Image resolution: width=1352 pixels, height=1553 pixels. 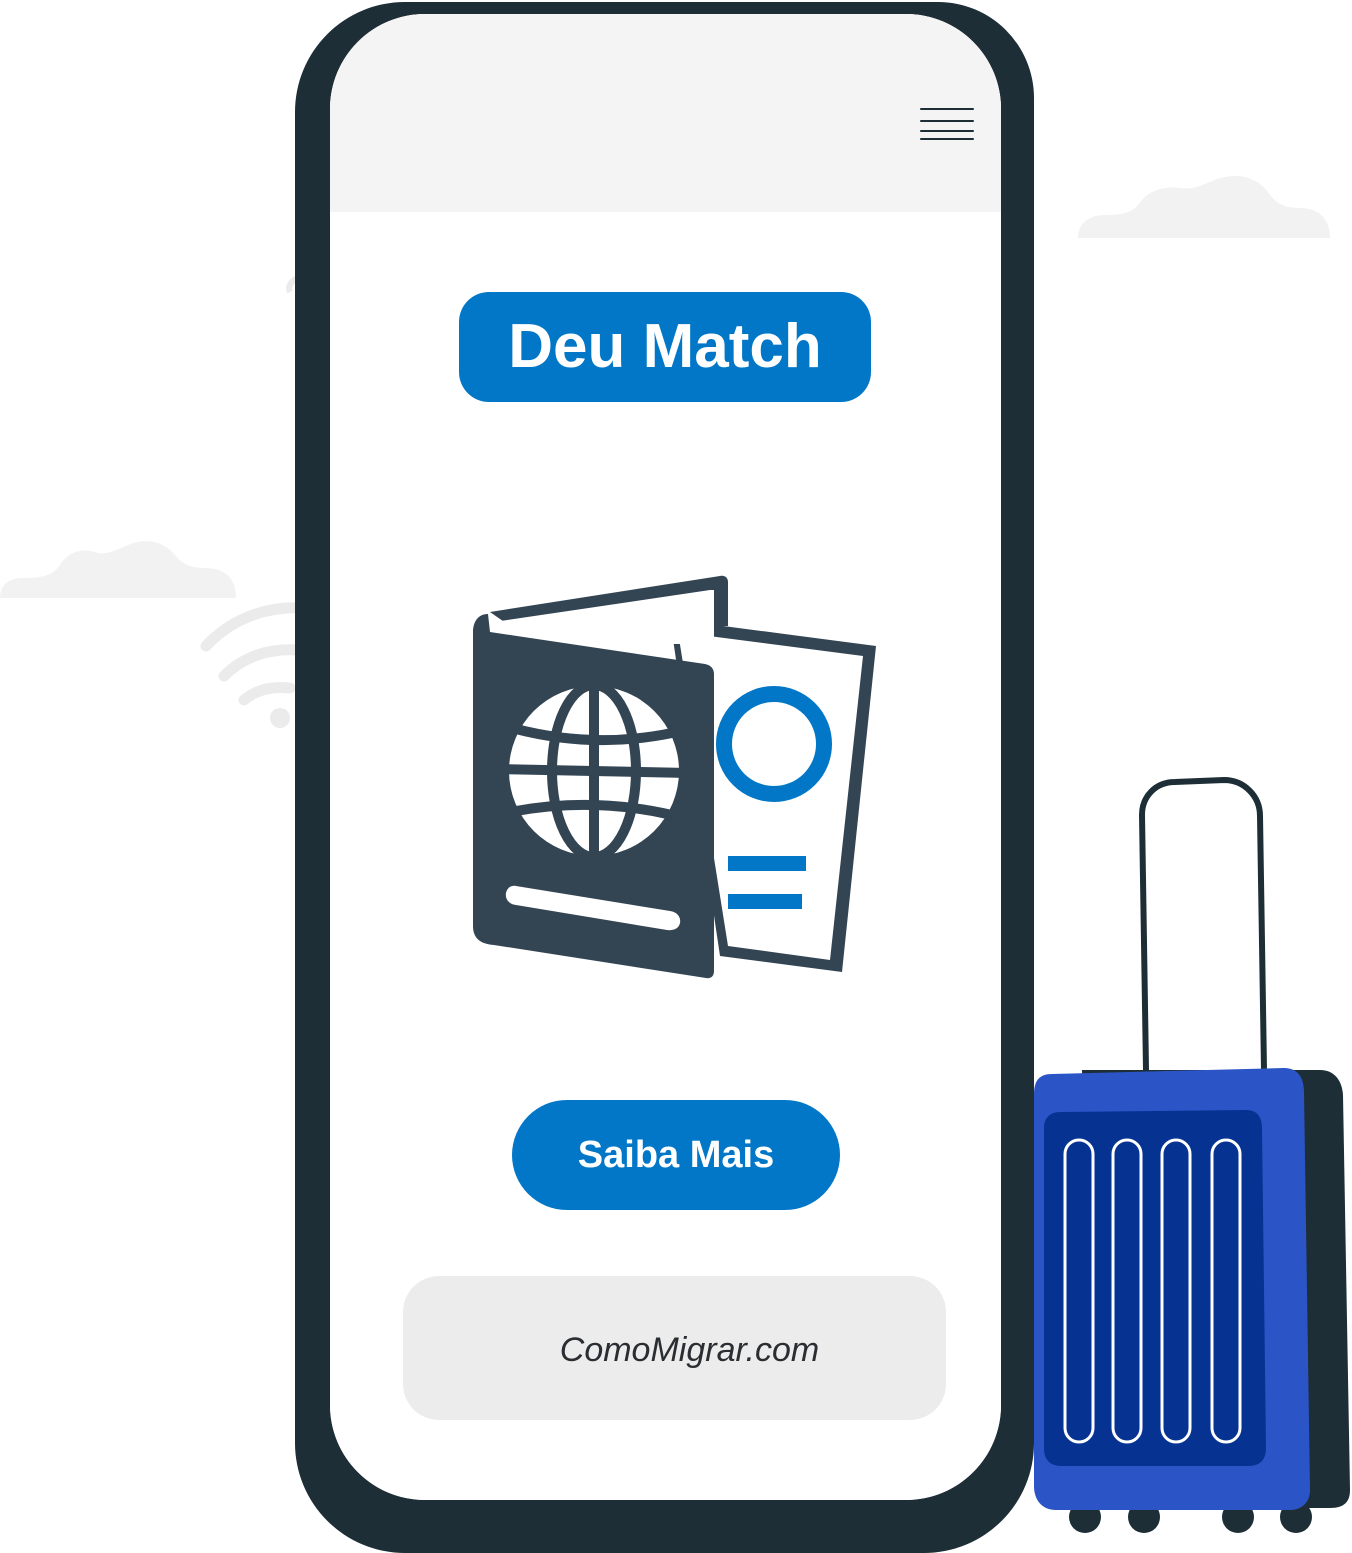 What do you see at coordinates (1155, 1288) in the screenshot?
I see `suitcase-panel` at bounding box center [1155, 1288].